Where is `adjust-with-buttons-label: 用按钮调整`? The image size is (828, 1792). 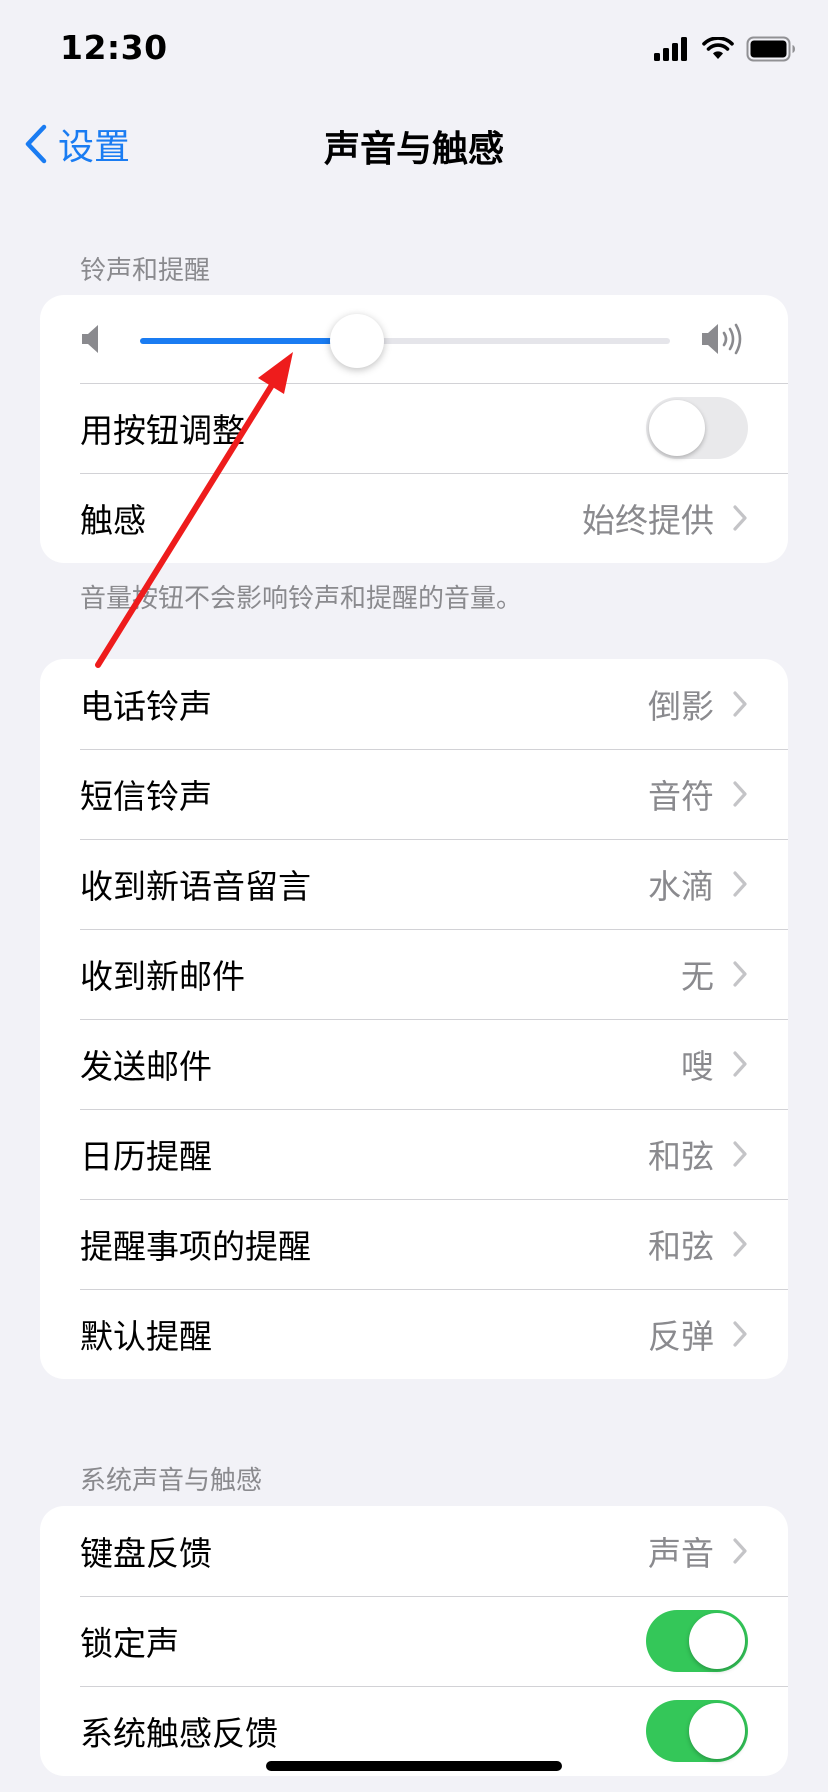 adjust-with-buttons-label: 用按钮调整 is located at coordinates (162, 430).